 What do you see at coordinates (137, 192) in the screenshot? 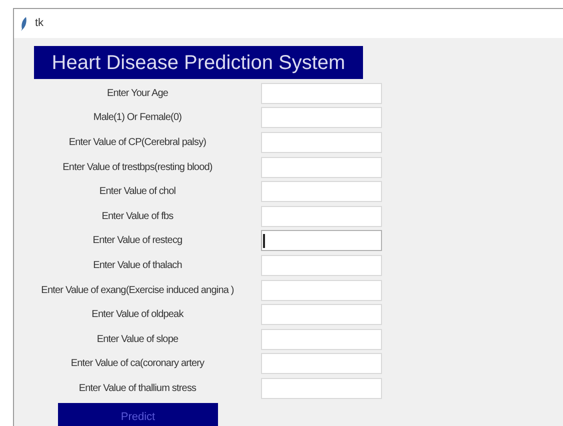
I see `field-label: Enter Value of chol` at bounding box center [137, 192].